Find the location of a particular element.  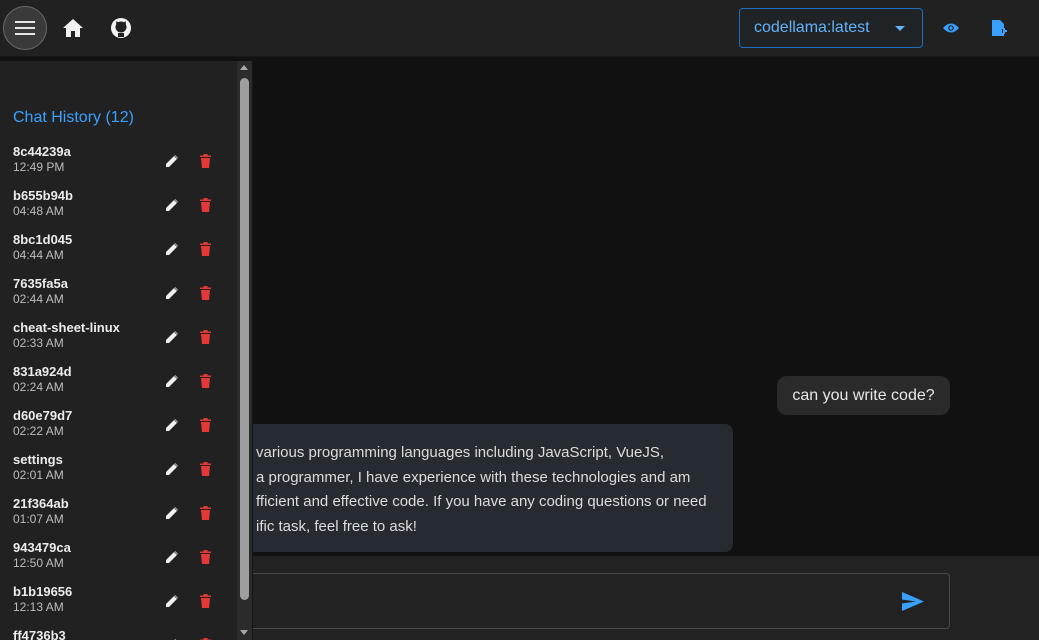

eye-icon is located at coordinates (951, 28).